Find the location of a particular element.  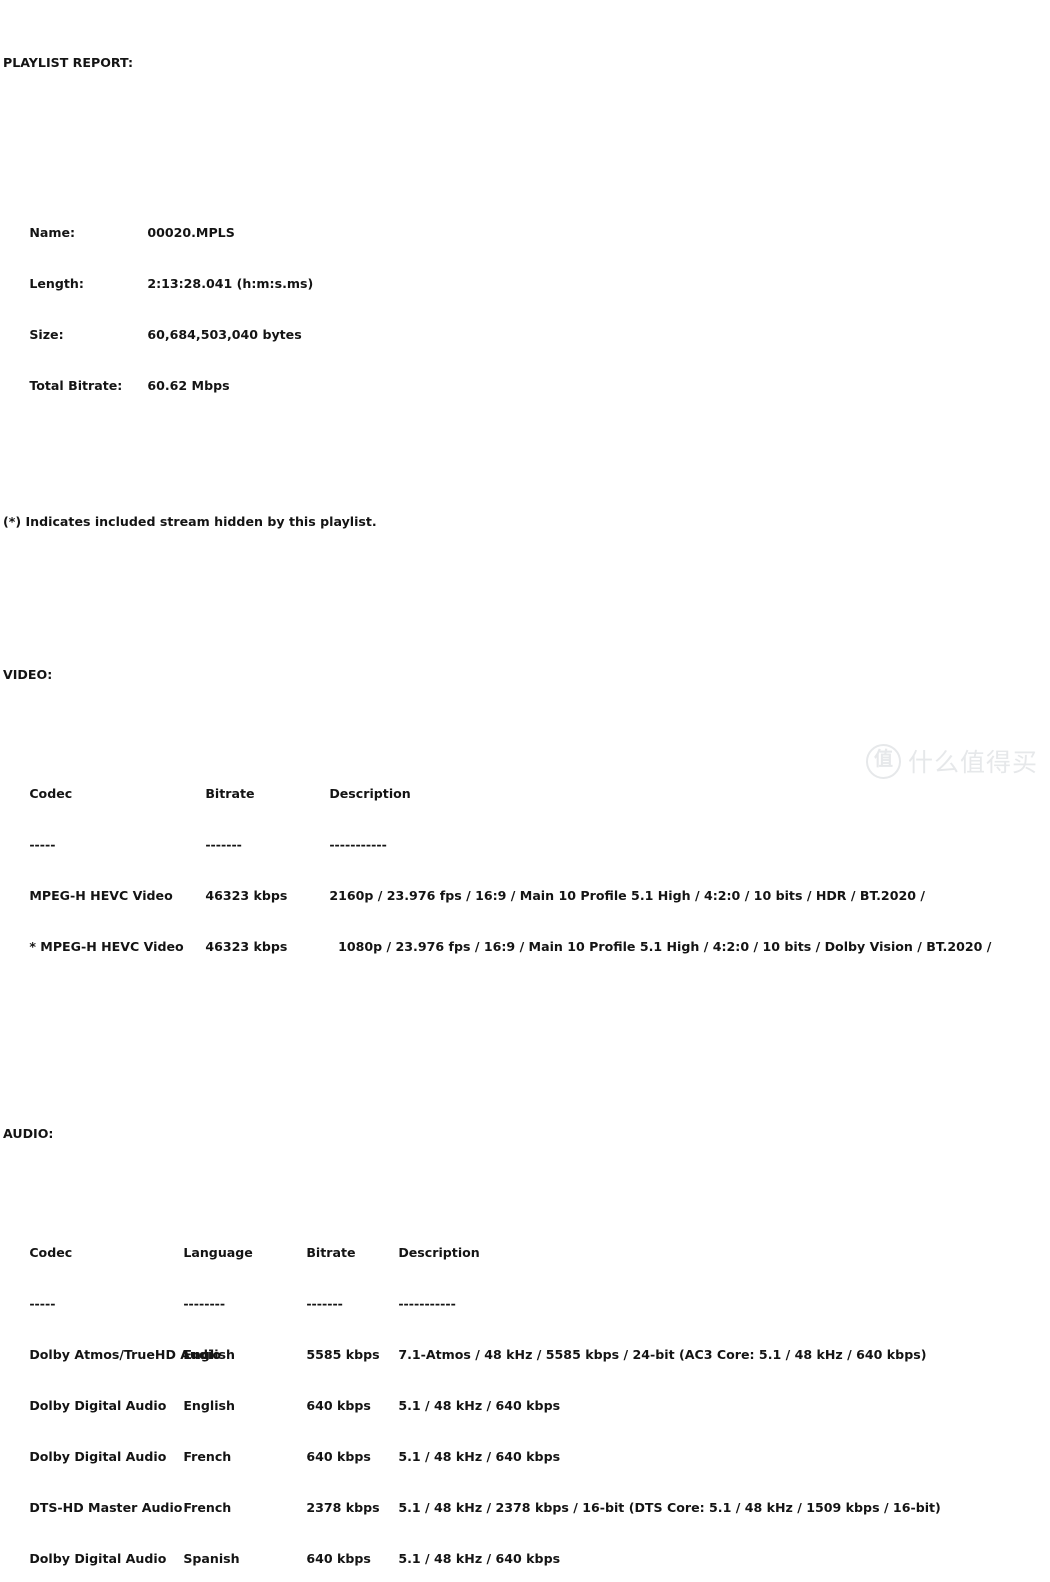

meta-row: Name: 00020.MPLS is located at coordinates (525, 223).